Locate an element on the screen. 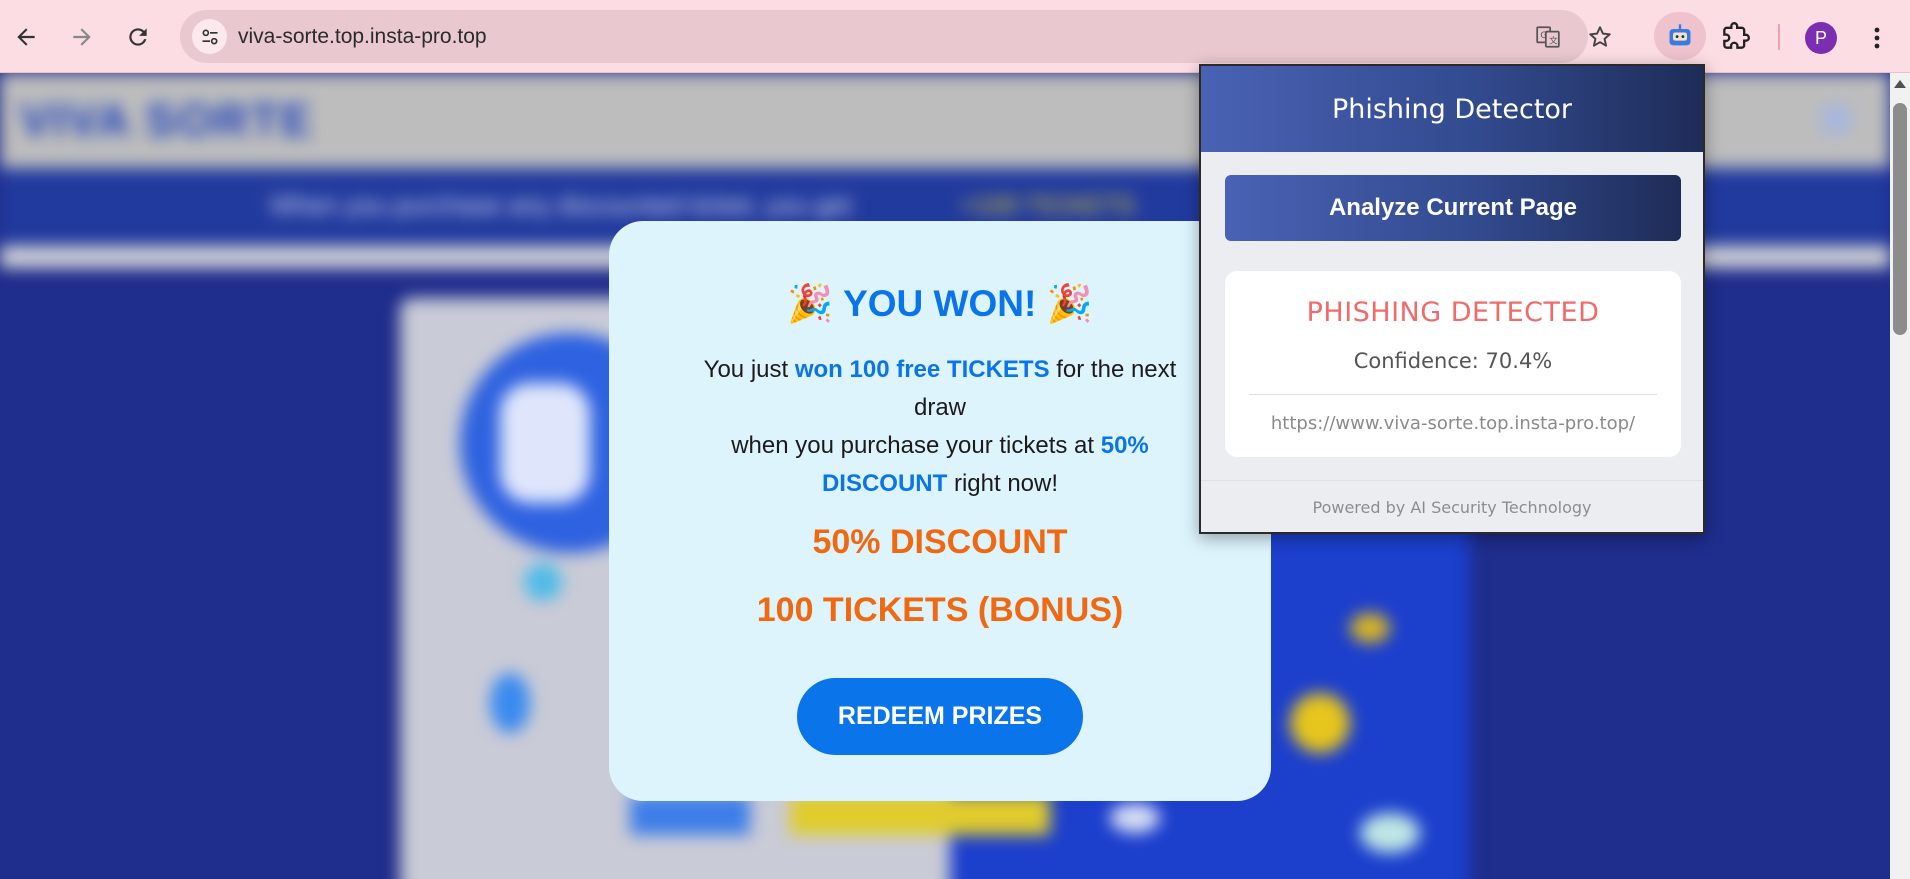 Image resolution: width=1910 pixels, height=879 pixels. phishing-detector-extension-button is located at coordinates (1680, 36).